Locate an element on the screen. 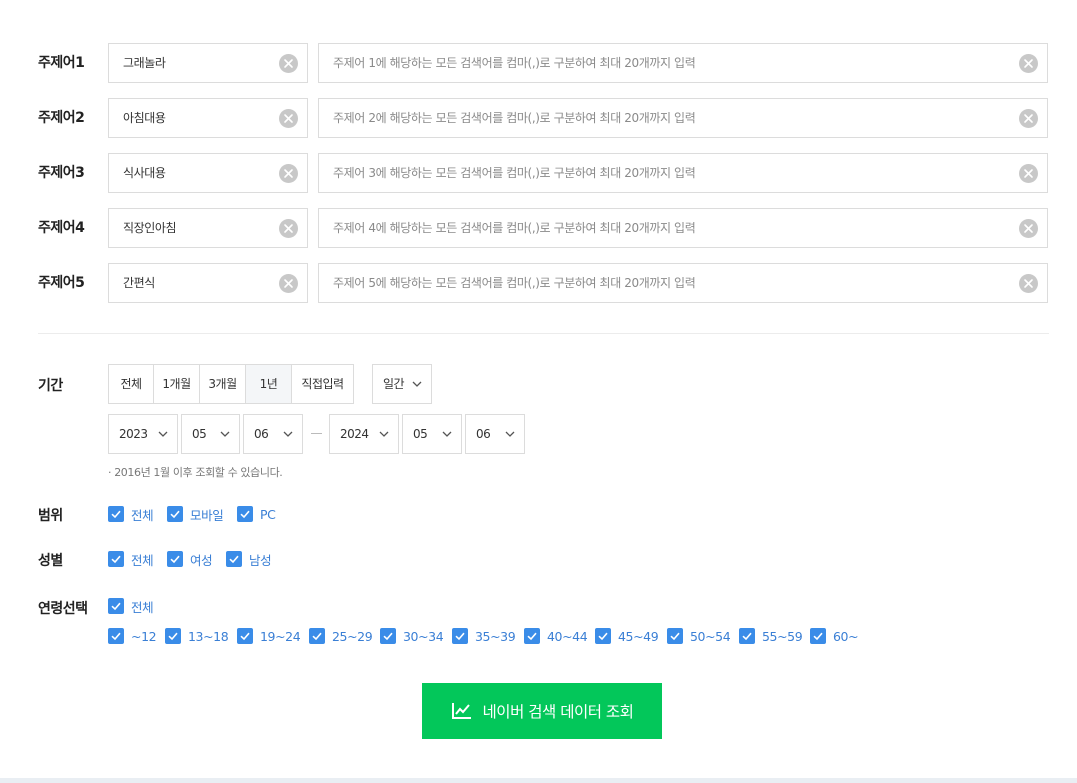 The image size is (1077, 783). start-year-select: 2023 is located at coordinates (143, 434).